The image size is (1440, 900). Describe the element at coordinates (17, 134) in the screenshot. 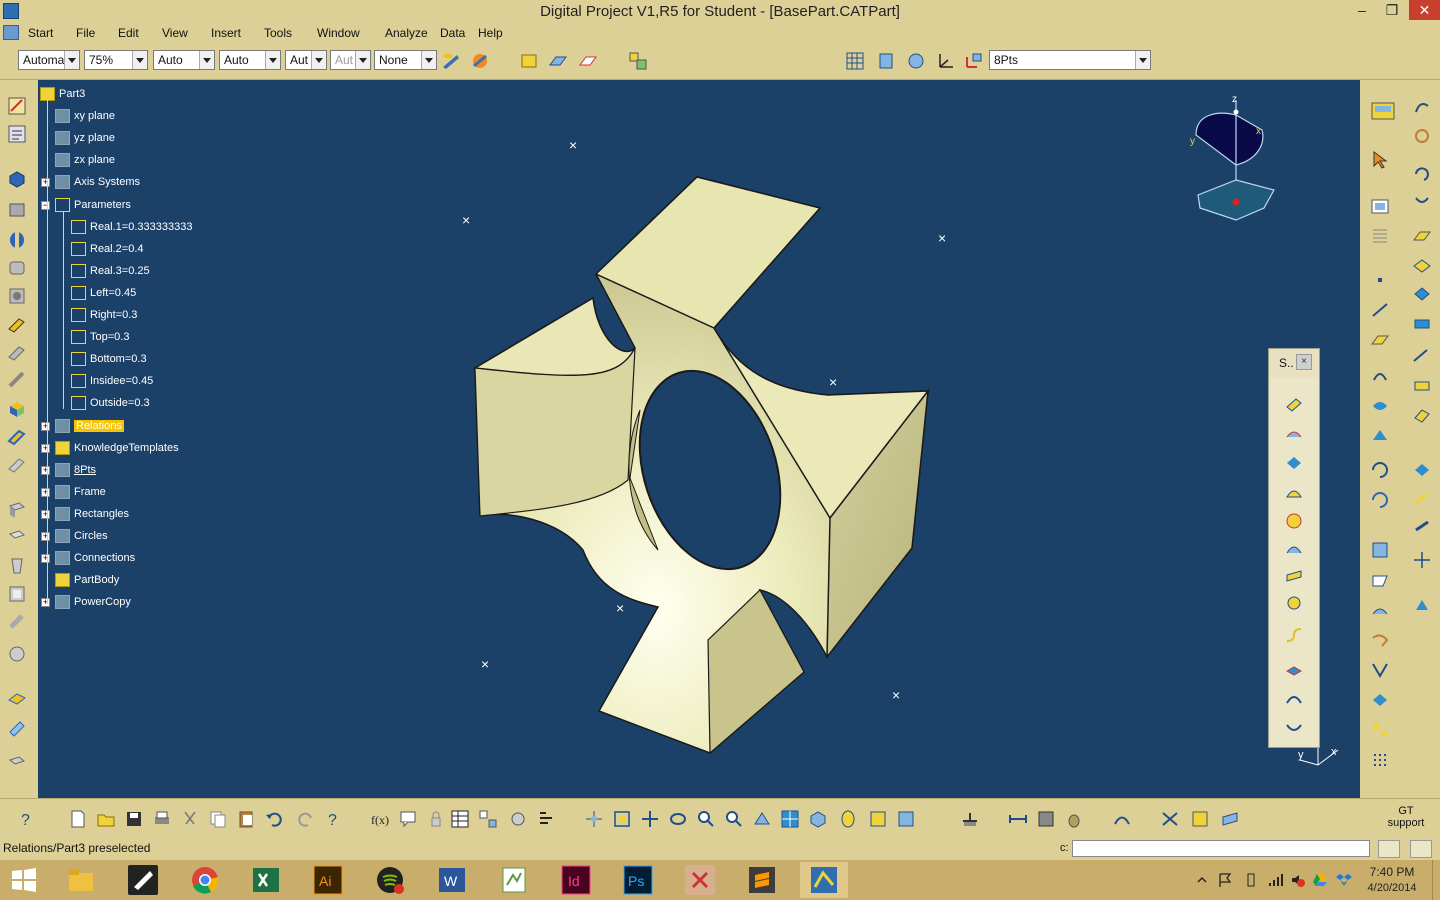

I see `parameters-icon` at that location.